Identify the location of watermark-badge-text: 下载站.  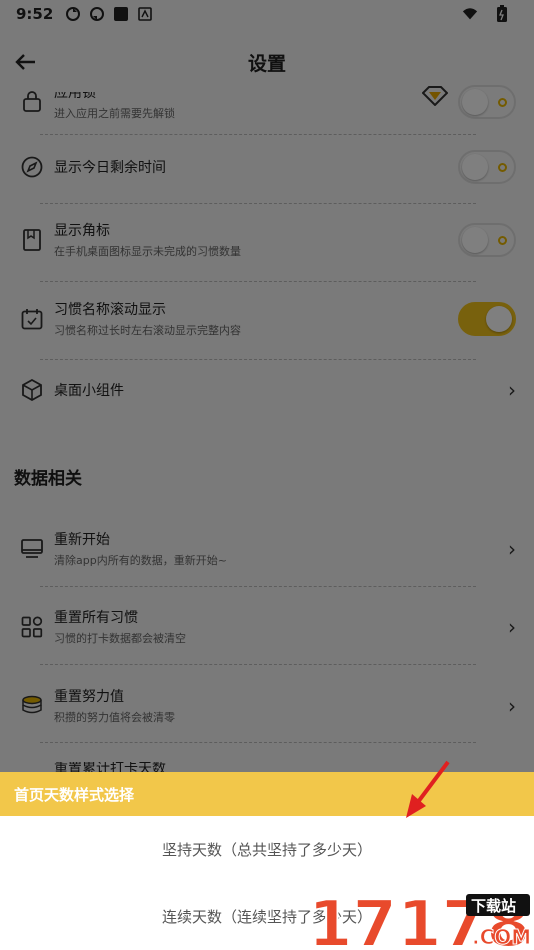
(493, 906).